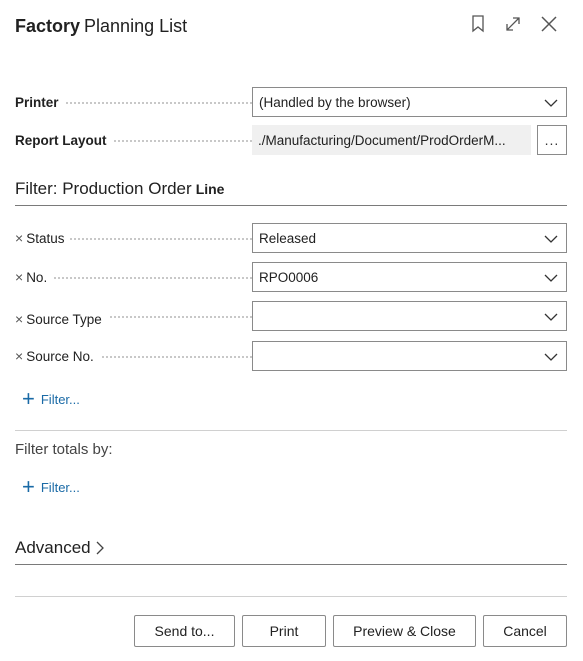  Describe the element at coordinates (291, 192) in the screenshot. I see `filter-section-heading: Filter: Production Order Line` at that location.